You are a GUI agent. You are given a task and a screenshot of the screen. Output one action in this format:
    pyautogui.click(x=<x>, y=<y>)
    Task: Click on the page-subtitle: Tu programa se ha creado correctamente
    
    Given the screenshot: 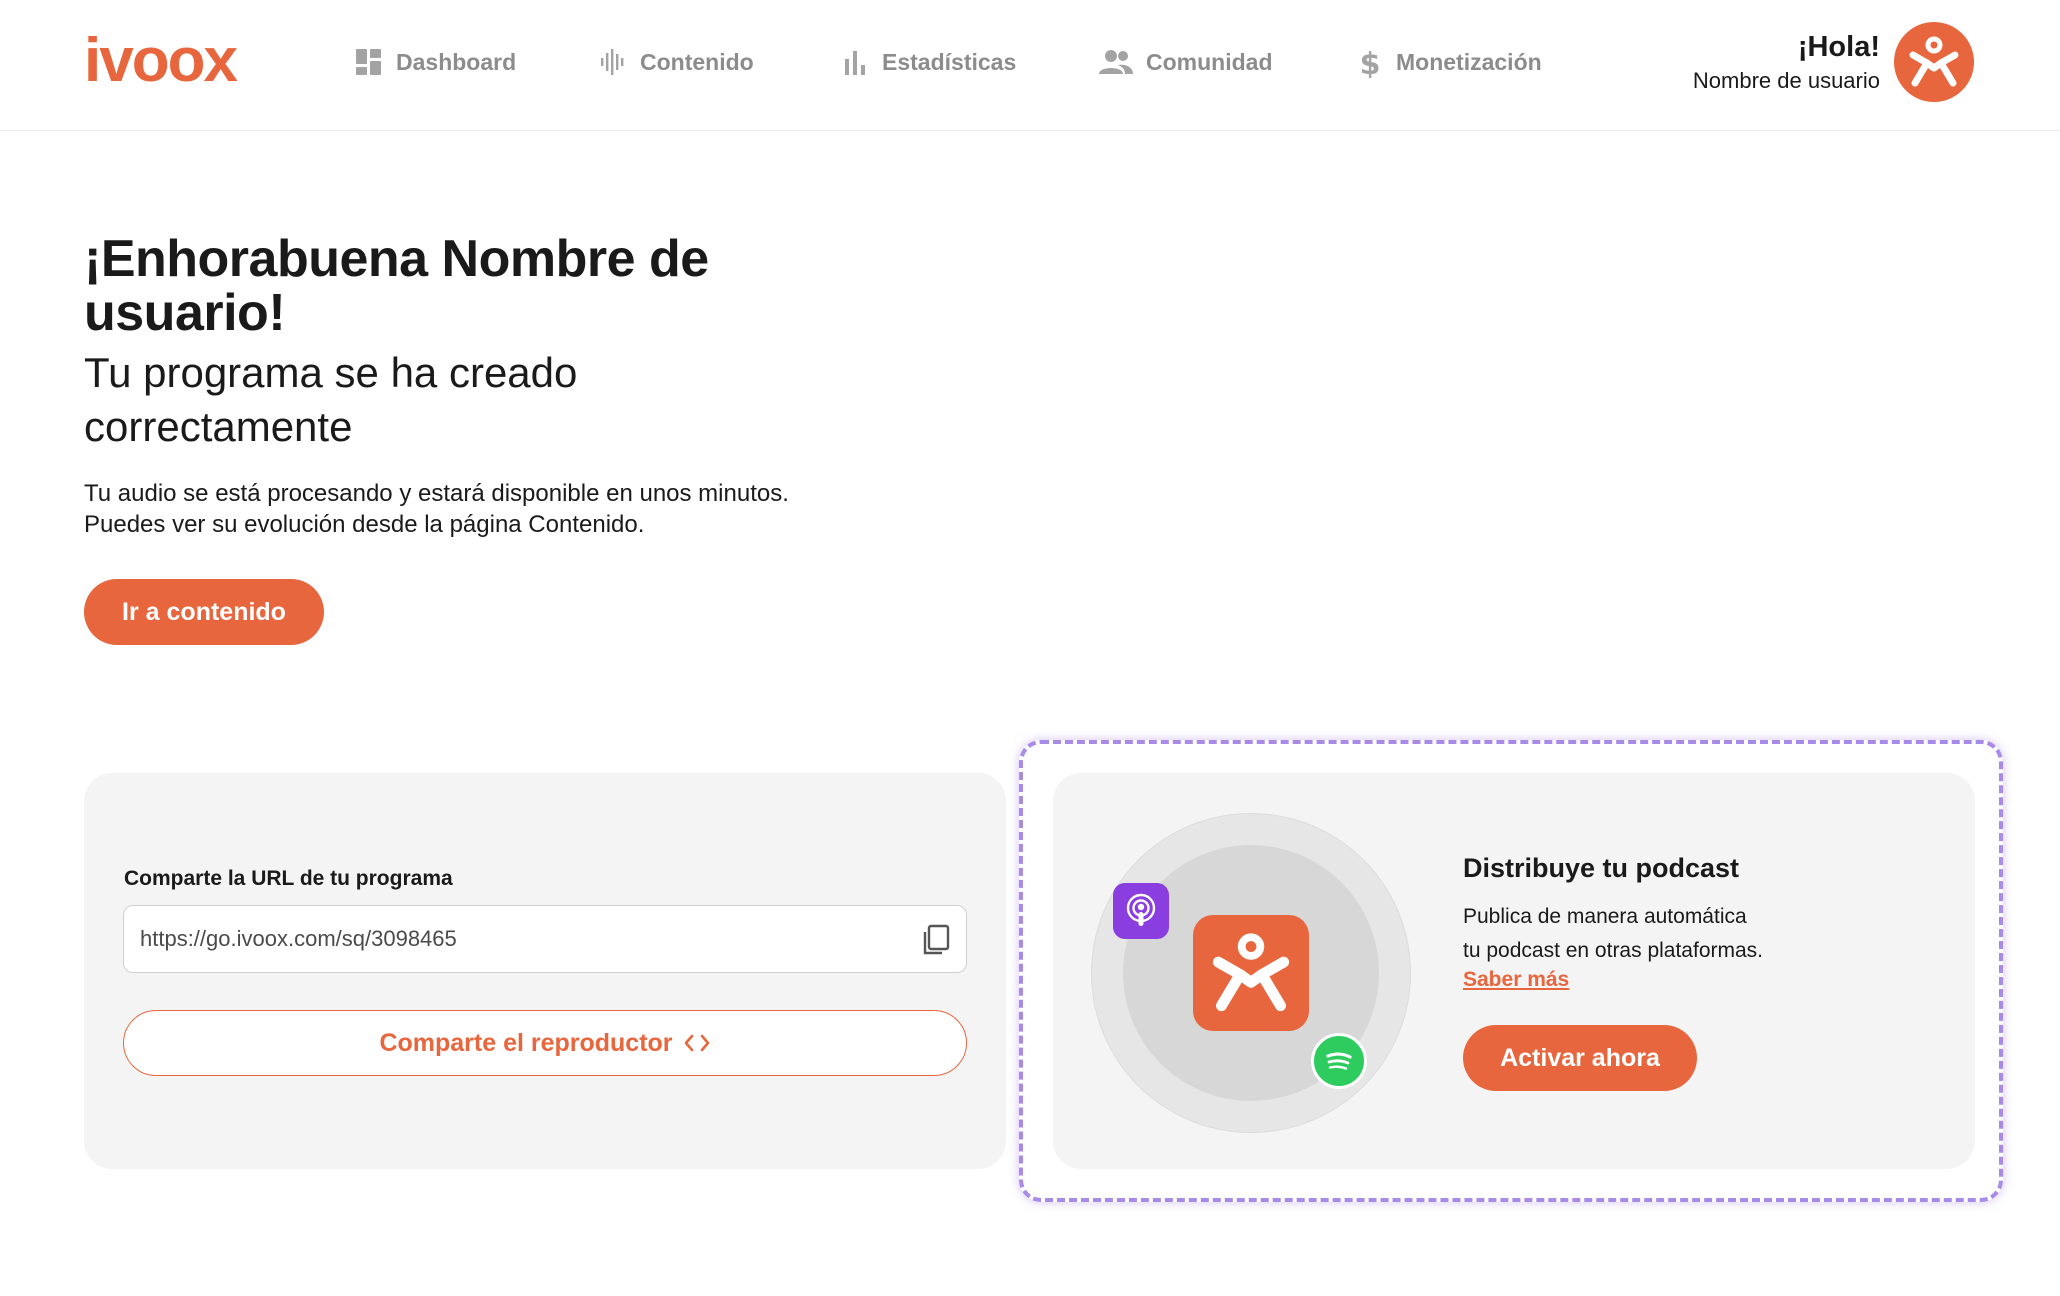 What is the action you would take?
    pyautogui.click(x=331, y=399)
    